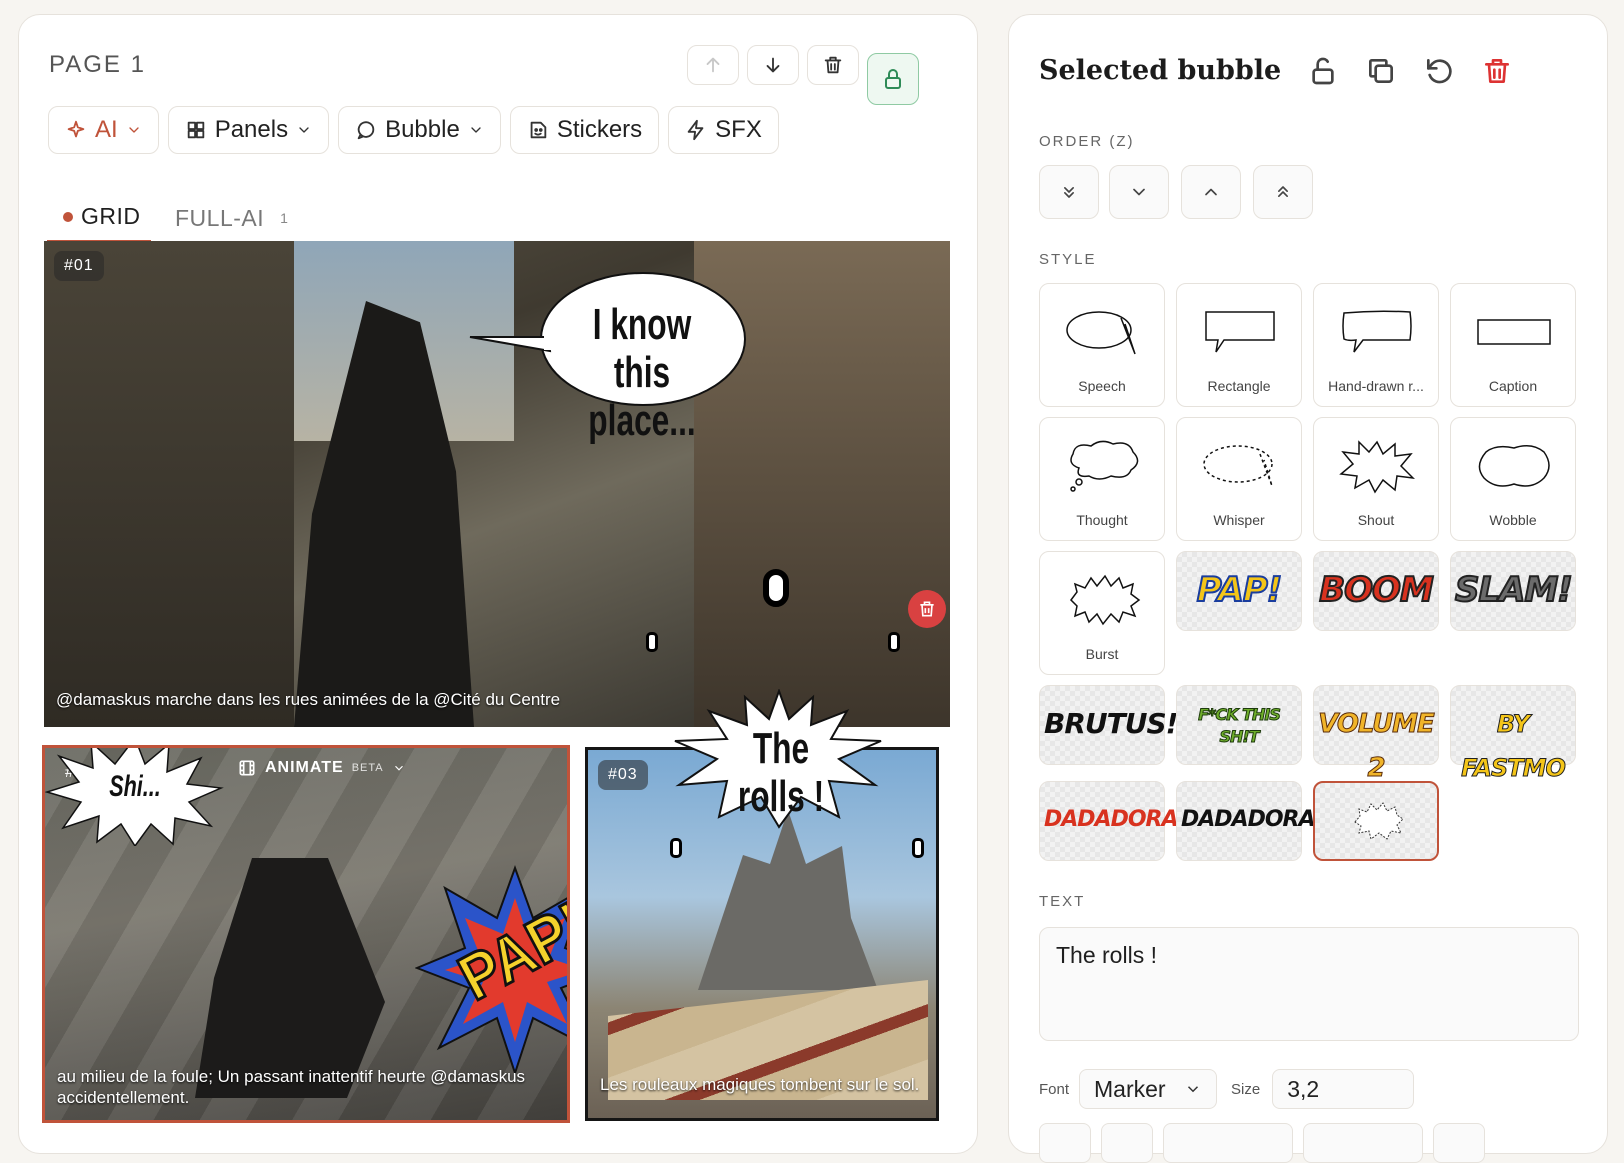  What do you see at coordinates (231, 218) in the screenshot?
I see `tab-full-ai: FULL-AI 1` at bounding box center [231, 218].